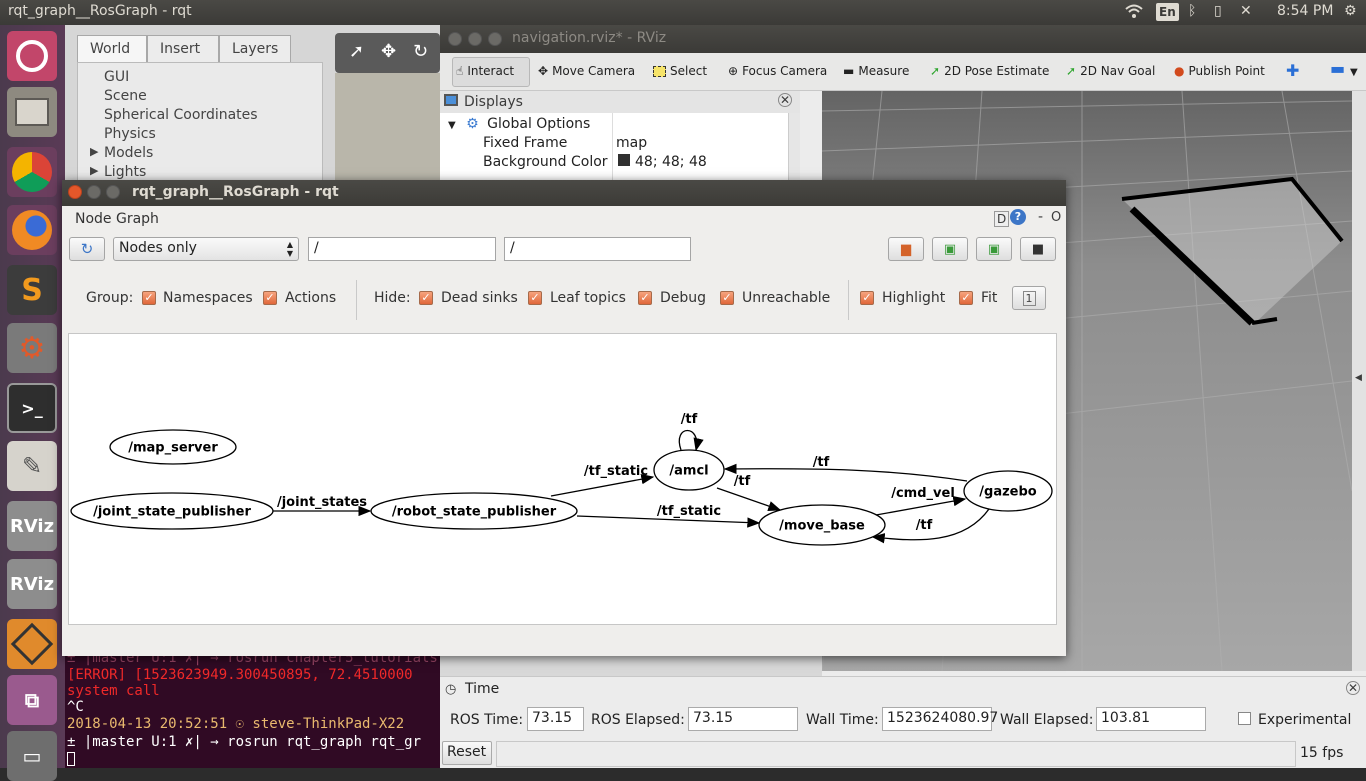 Image resolution: width=1366 pixels, height=781 pixels. Describe the element at coordinates (32, 230) in the screenshot. I see `firefox-icon` at that location.